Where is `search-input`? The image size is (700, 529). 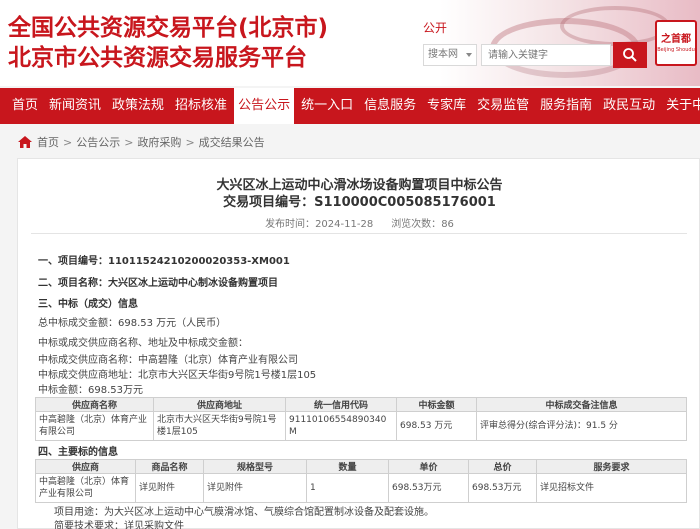
search-input is located at coordinates (546, 55).